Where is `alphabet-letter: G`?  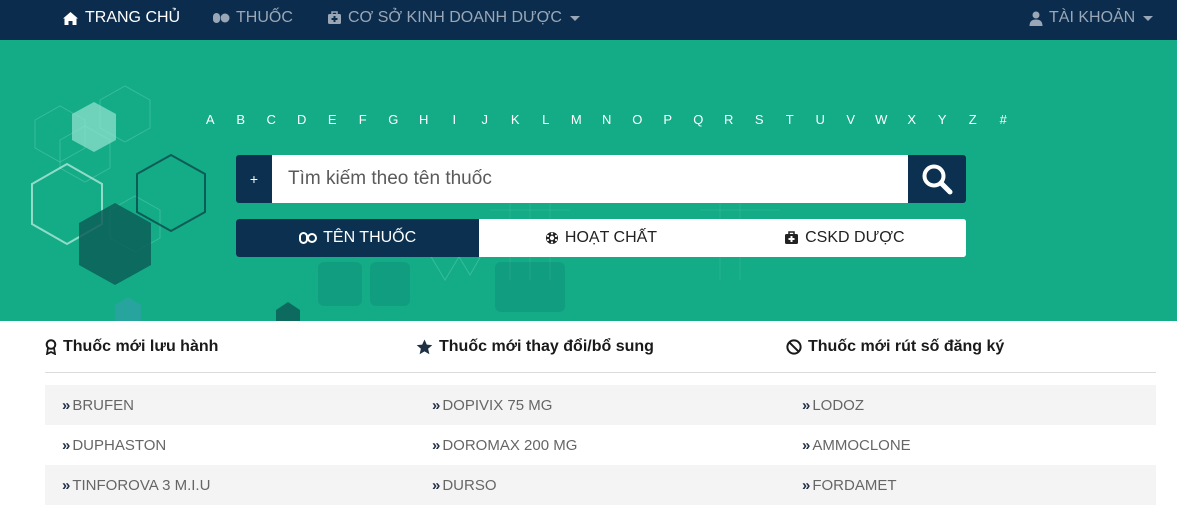
alphabet-letter: G is located at coordinates (393, 120).